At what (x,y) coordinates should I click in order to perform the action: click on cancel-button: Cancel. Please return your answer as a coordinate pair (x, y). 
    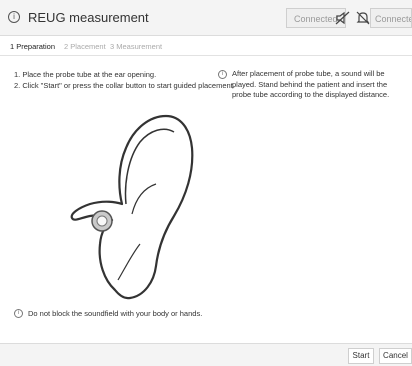
    Looking at the image, I should click on (395, 356).